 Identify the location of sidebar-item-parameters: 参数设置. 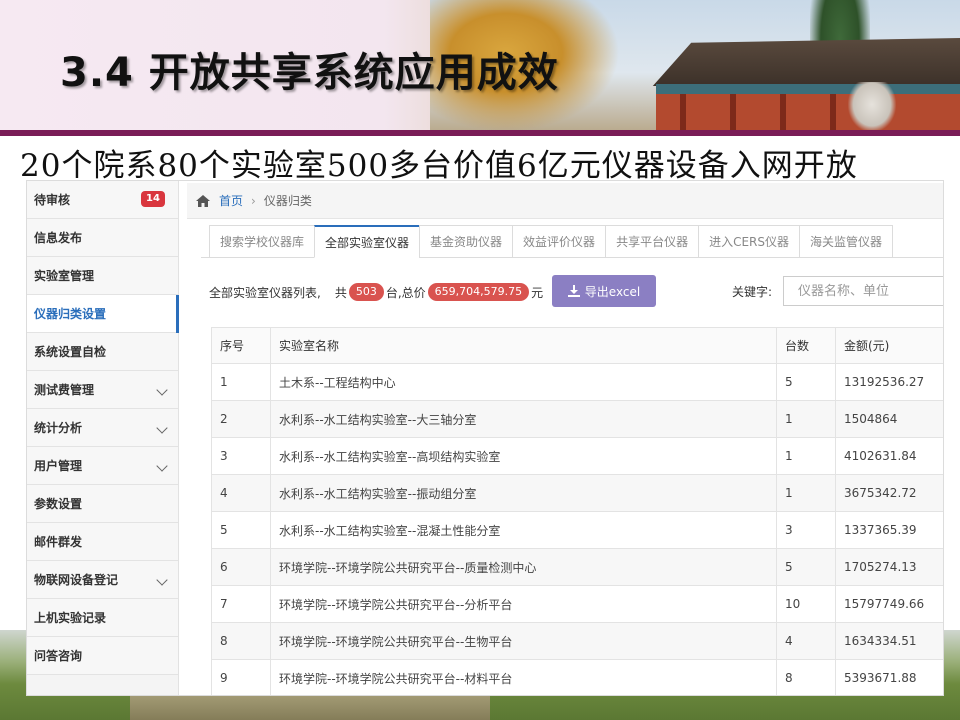
(102, 504).